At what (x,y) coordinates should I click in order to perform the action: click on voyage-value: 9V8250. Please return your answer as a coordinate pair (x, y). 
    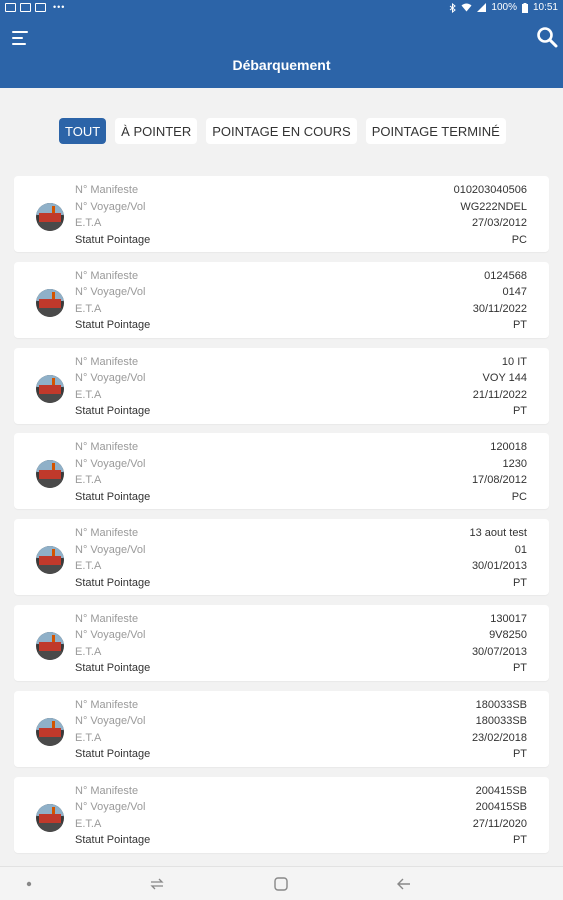
    Looking at the image, I should click on (508, 635).